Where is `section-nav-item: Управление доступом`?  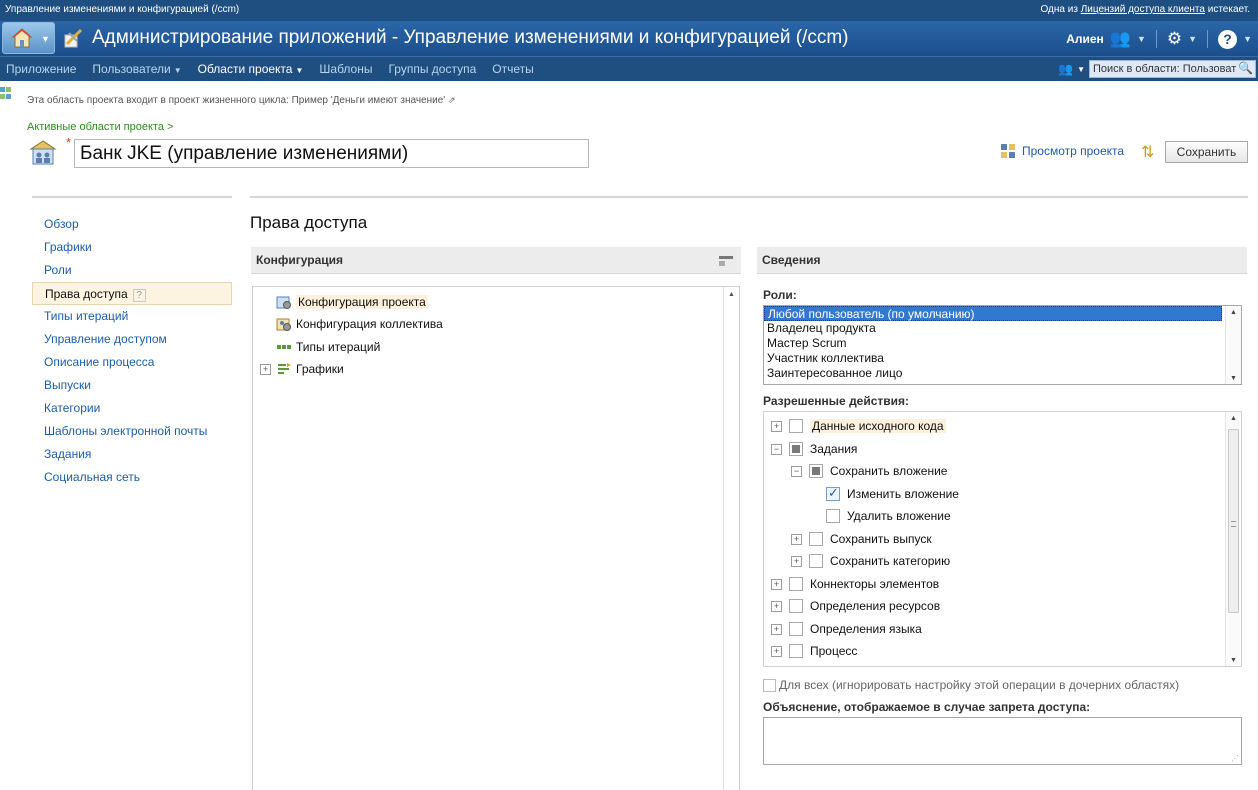
section-nav-item: Управление доступом is located at coordinates (132, 339).